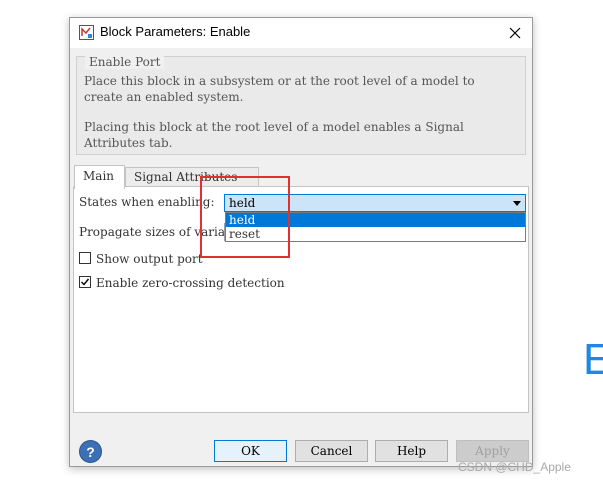 This screenshot has height=485, width=603. I want to click on watermark-text: CSDN @CHD_Apple, so click(514, 467).